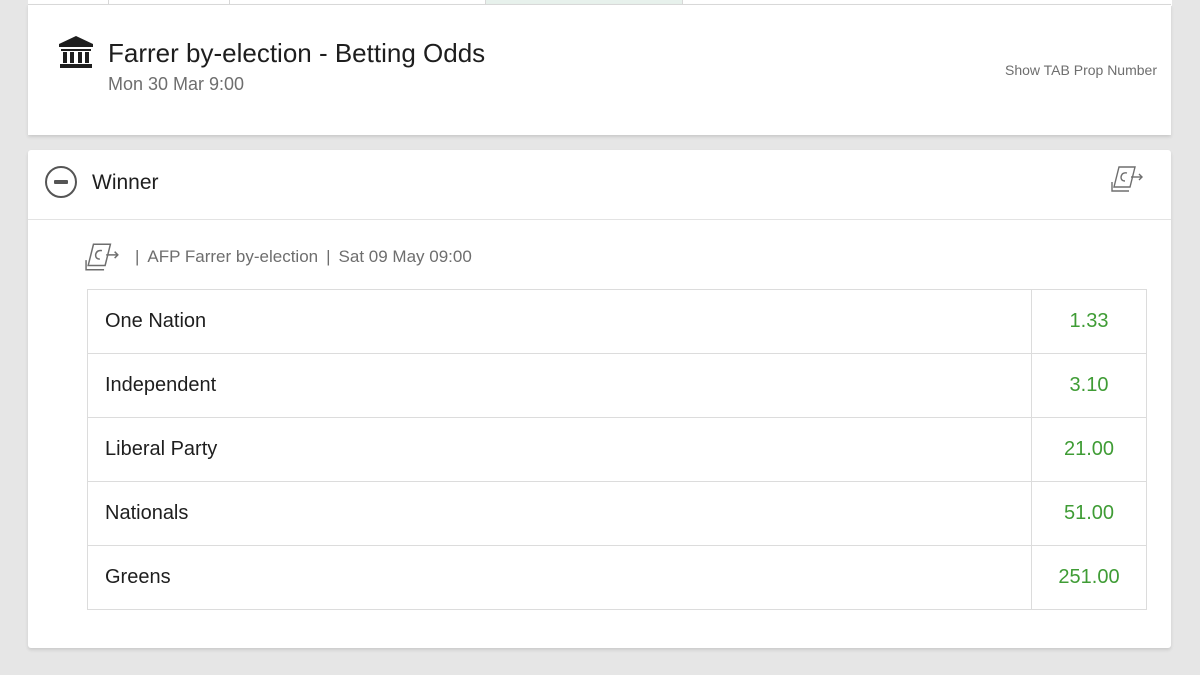 The height and width of the screenshot is (675, 1200). What do you see at coordinates (1089, 385) in the screenshot?
I see `odds-price-button: 3.10` at bounding box center [1089, 385].